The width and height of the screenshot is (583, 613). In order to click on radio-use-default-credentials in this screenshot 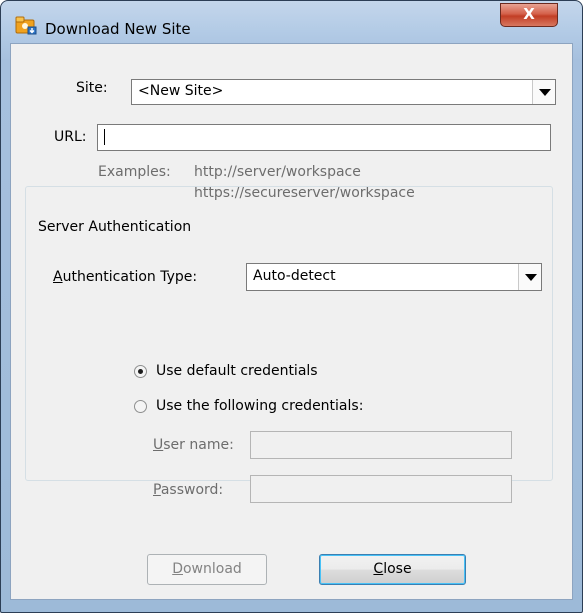, I will do `click(140, 371)`.